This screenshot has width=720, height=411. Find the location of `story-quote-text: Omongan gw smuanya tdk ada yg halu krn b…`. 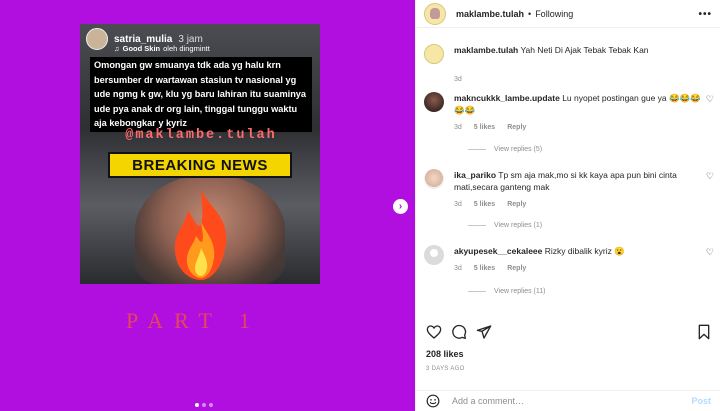

story-quote-text: Omongan gw smuanya tdk ada yg halu krn b… is located at coordinates (201, 94).